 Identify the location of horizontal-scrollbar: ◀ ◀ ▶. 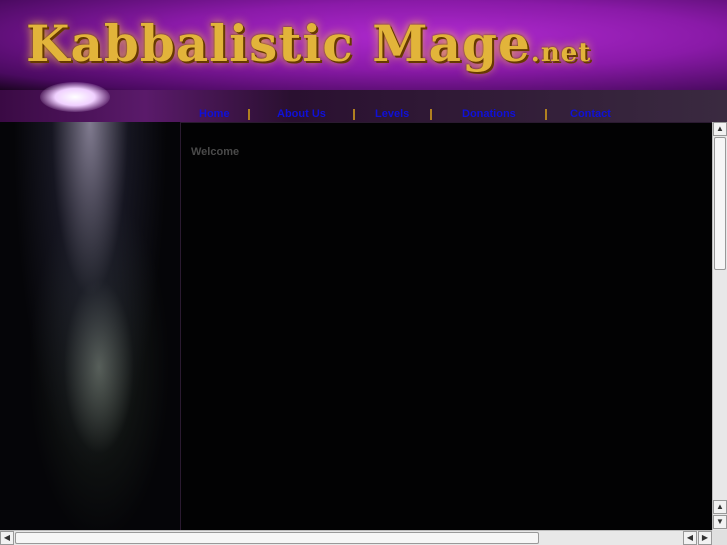
(356, 537).